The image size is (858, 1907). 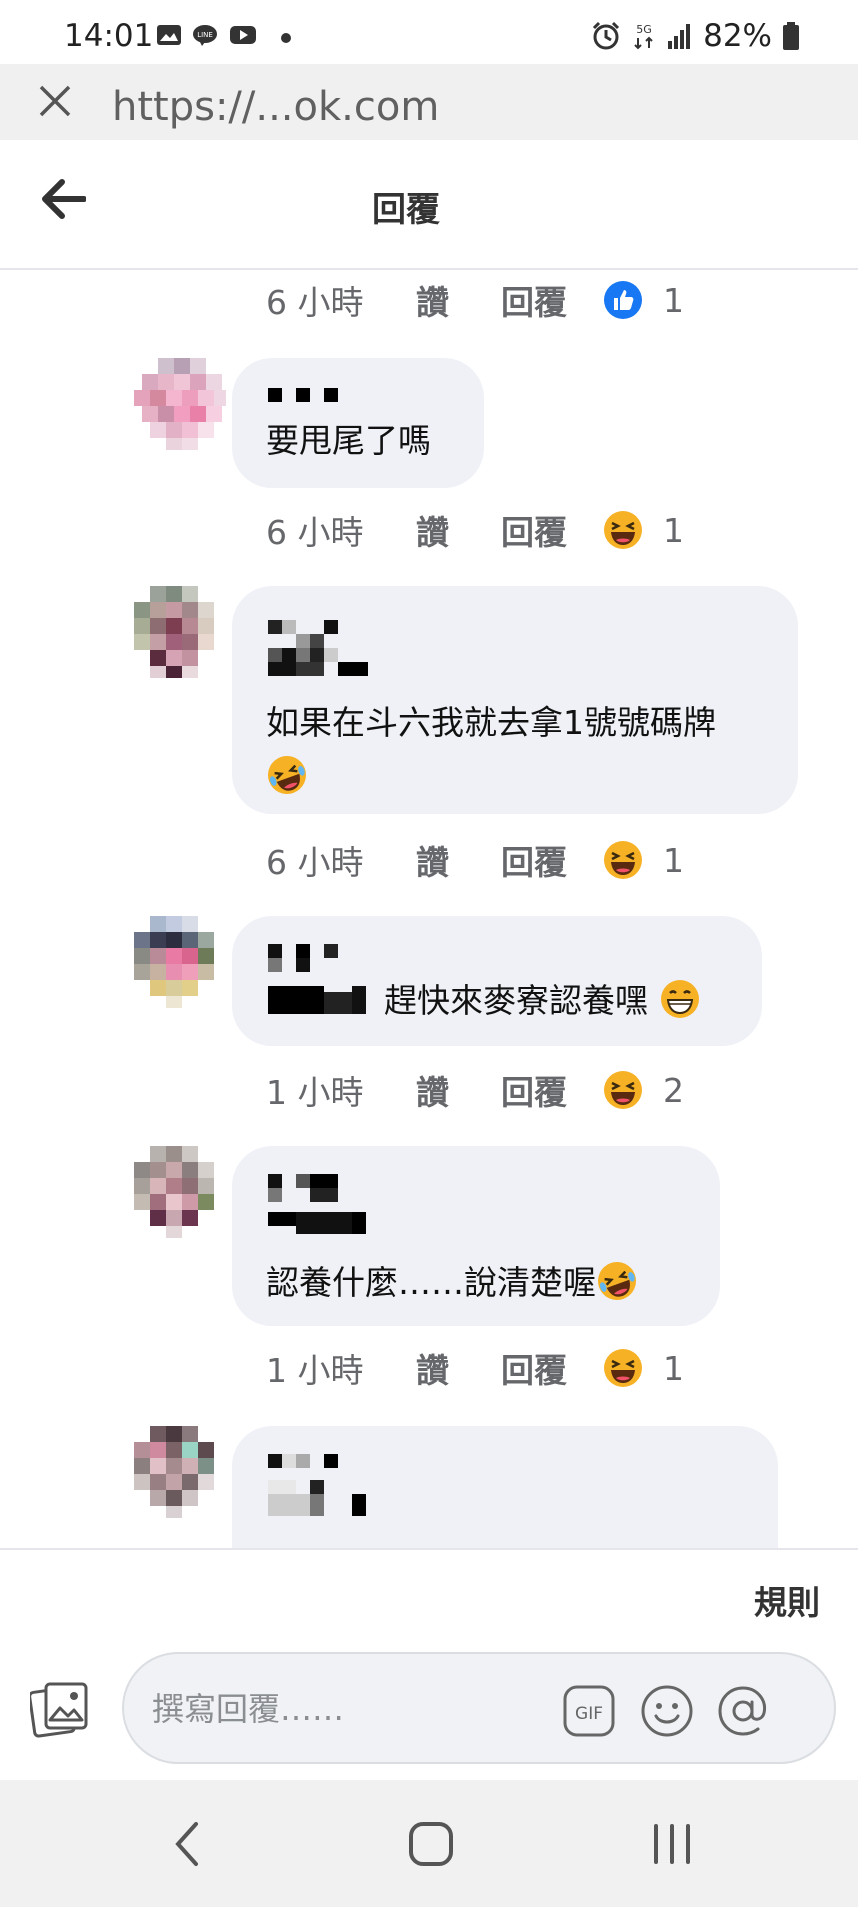 What do you see at coordinates (737, 36) in the screenshot?
I see `battery-percent: 82%` at bounding box center [737, 36].